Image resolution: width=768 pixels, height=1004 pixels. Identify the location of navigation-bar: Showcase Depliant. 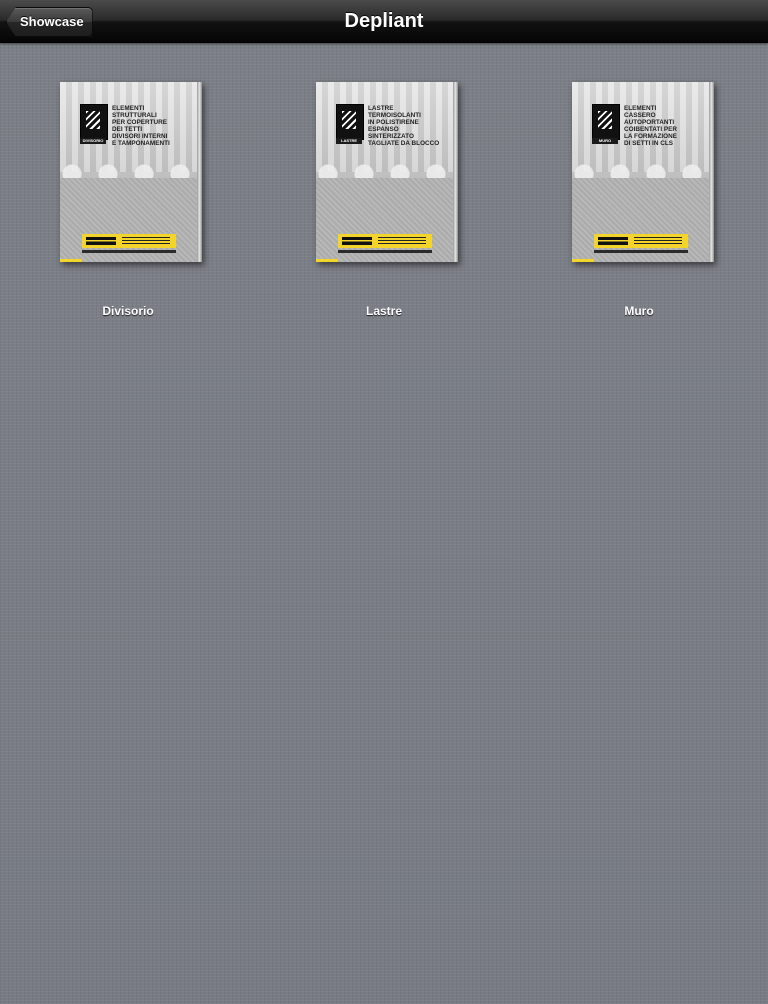
(384, 21).